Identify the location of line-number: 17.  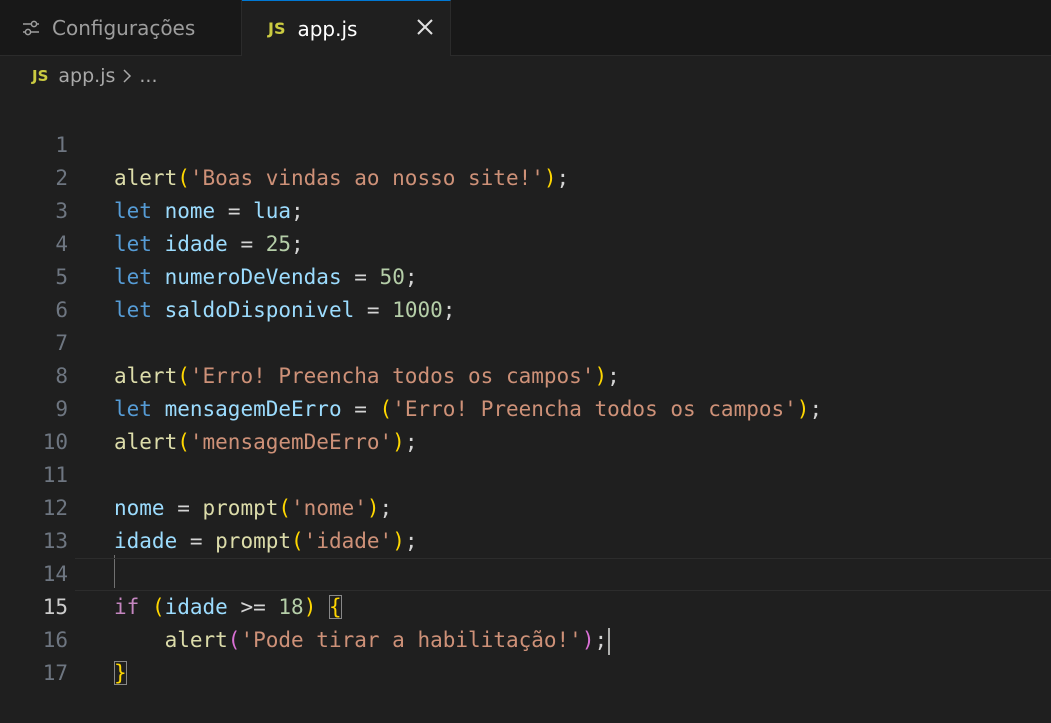
(55, 673).